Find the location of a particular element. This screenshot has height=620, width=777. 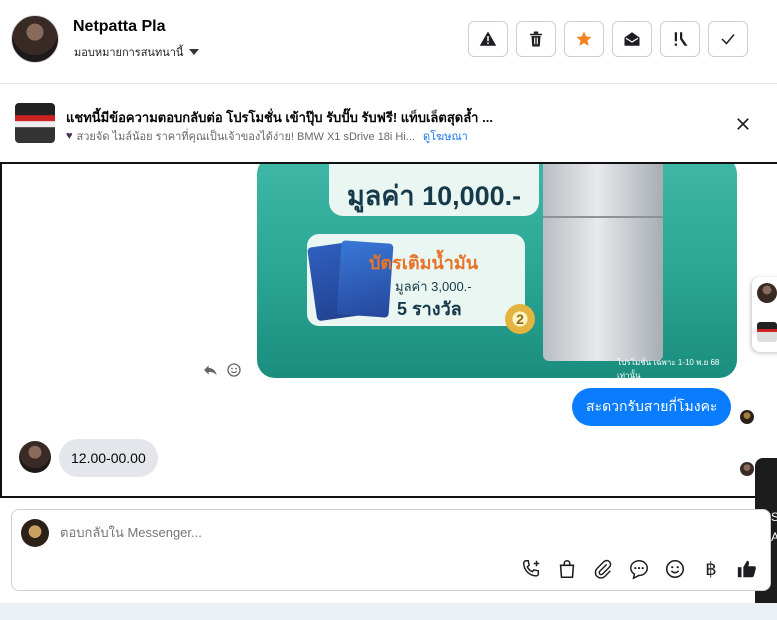

fridge-door-line is located at coordinates (603, 217).